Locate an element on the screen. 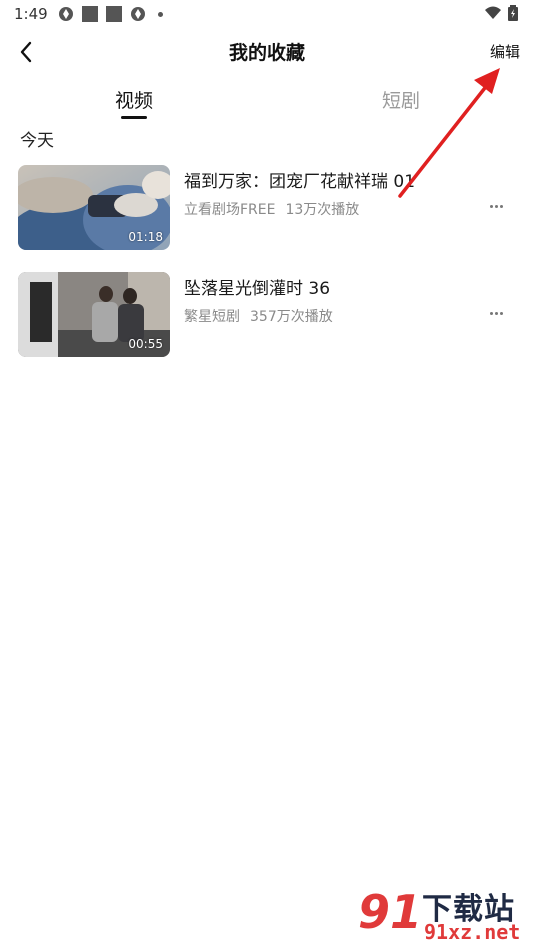 Image resolution: width=534 pixels, height=950 pixels. system-icons is located at coordinates (501, 13).